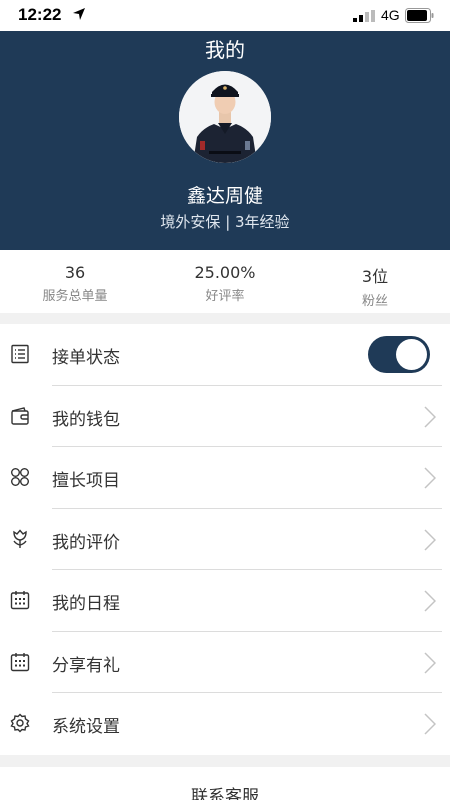 The image size is (450, 800). I want to click on status-time: 12:22, so click(40, 14).